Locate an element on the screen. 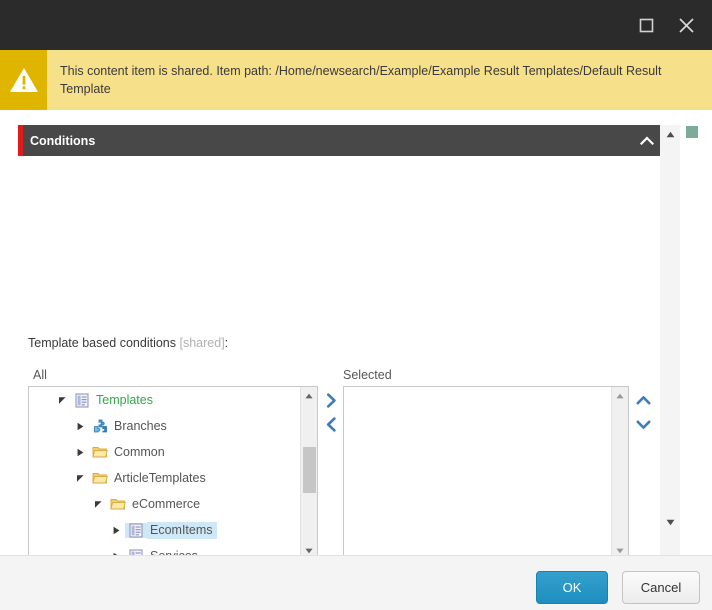 The height and width of the screenshot is (610, 712). selected-scroll-down-button is located at coordinates (620, 548).